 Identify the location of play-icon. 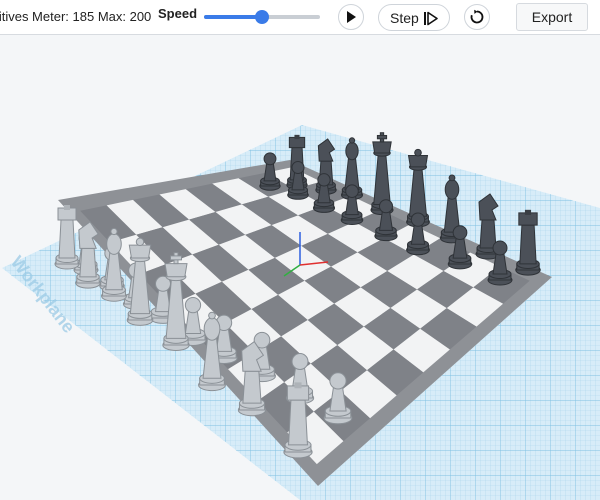
(351, 17).